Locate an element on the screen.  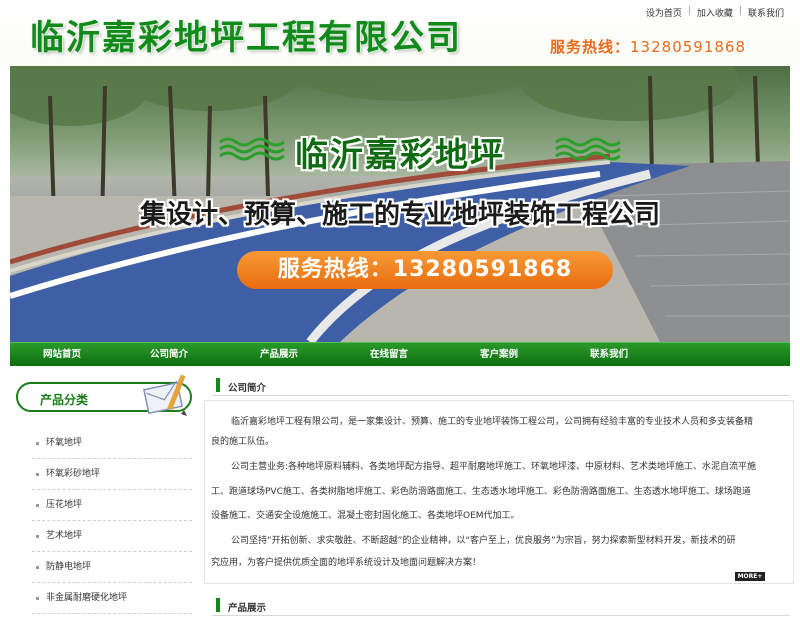
top-links: 设为首页 | 加入收藏 | 联系我们 is located at coordinates (715, 12).